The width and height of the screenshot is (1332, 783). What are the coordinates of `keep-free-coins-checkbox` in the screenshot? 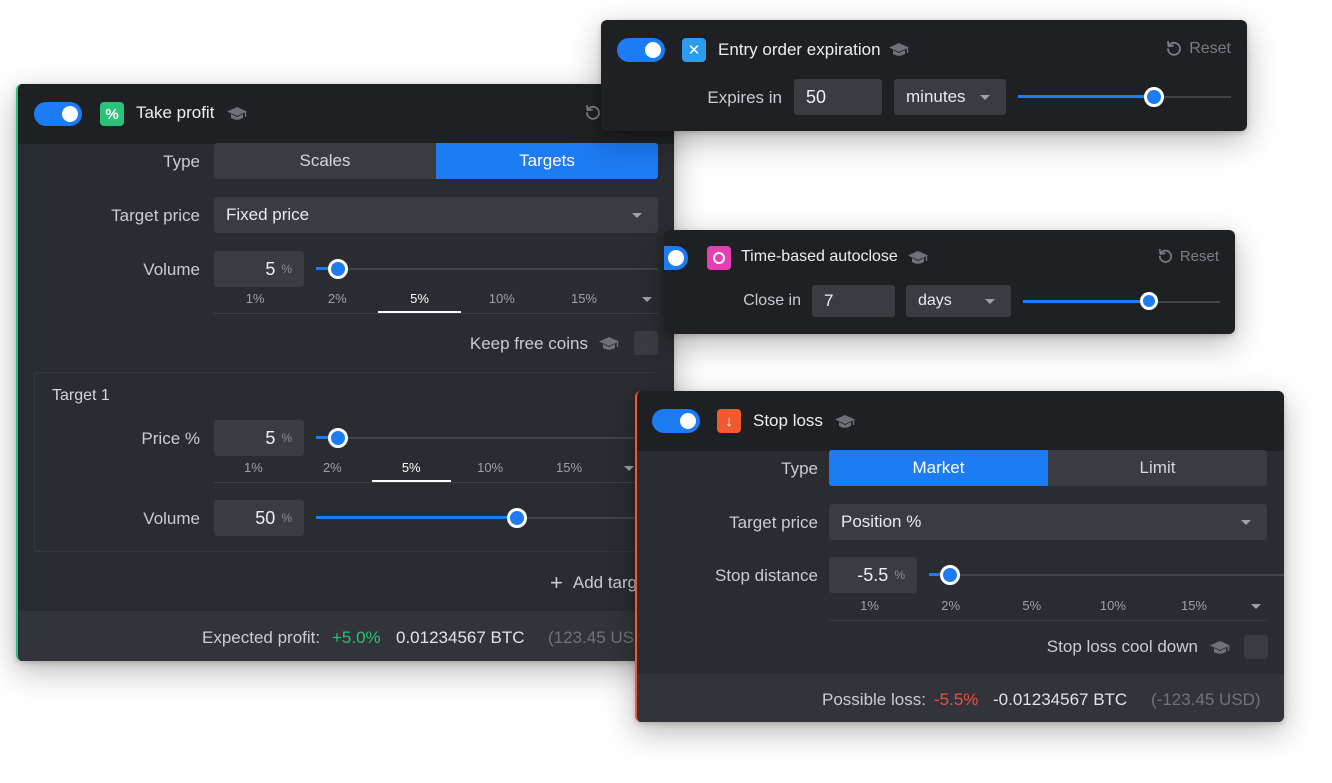 It's located at (646, 343).